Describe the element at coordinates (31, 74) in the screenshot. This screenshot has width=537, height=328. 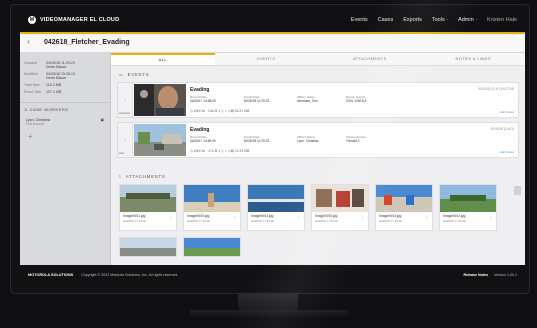
I see `field-label: Modified` at that location.